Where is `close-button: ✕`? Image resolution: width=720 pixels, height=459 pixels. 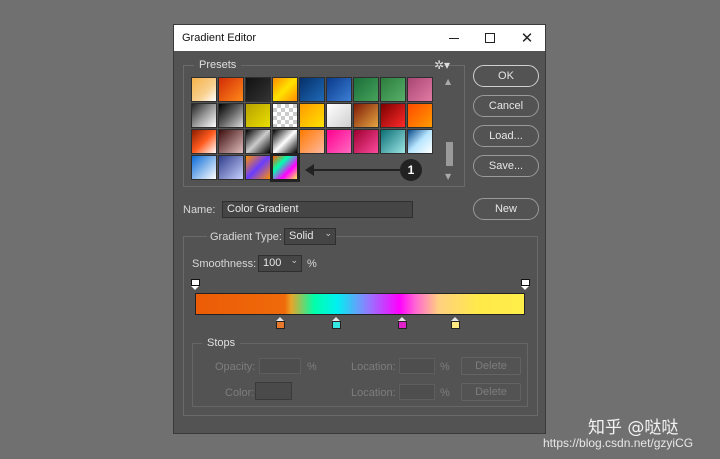
close-button: ✕ is located at coordinates (527, 38).